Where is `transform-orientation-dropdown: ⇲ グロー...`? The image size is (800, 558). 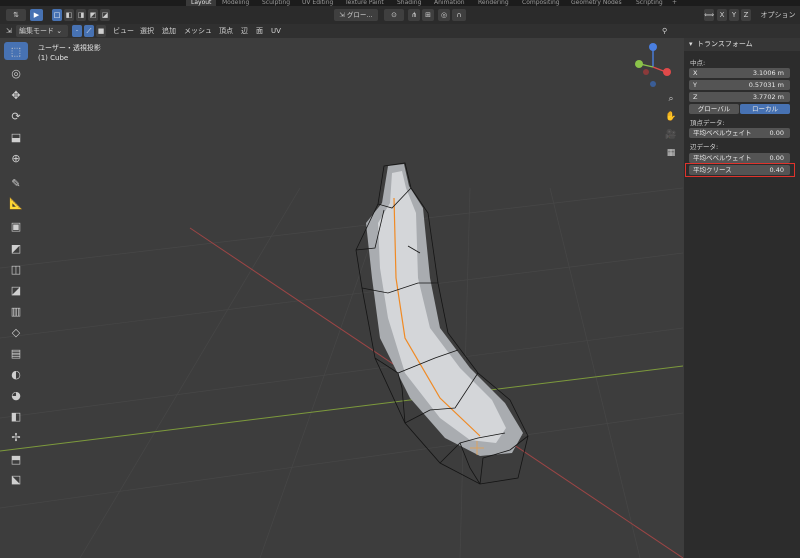 transform-orientation-dropdown: ⇲ グロー... is located at coordinates (356, 15).